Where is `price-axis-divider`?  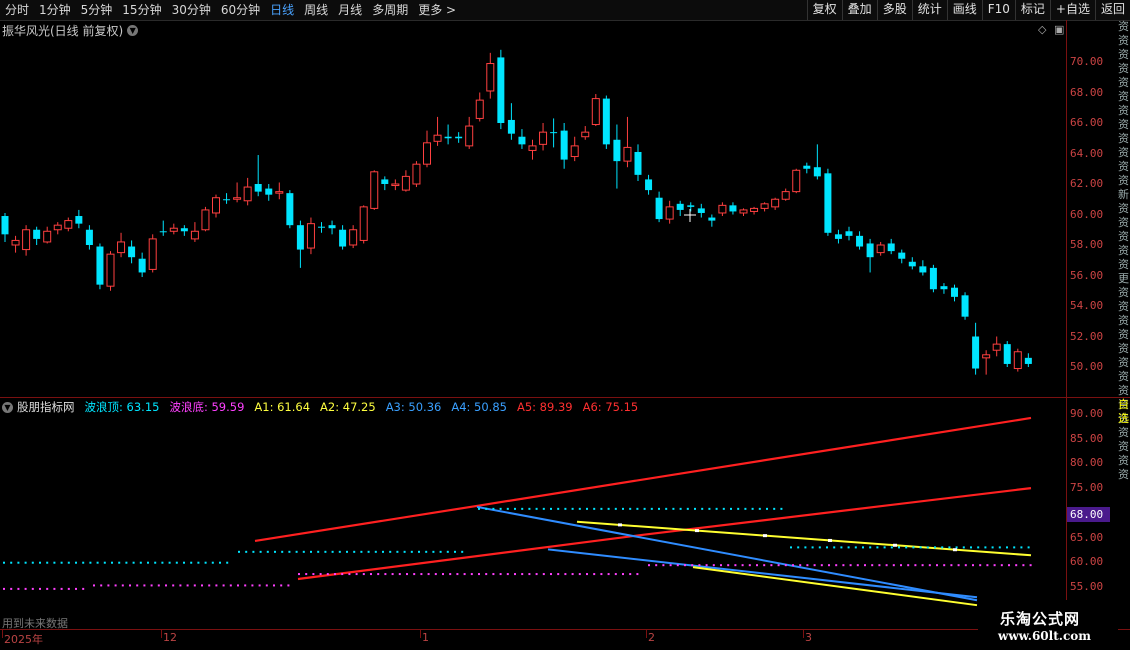 price-axis-divider is located at coordinates (1066, 325).